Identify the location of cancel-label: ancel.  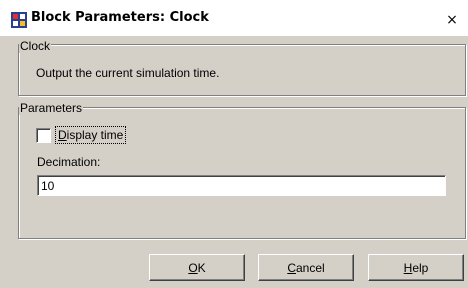
(310, 267).